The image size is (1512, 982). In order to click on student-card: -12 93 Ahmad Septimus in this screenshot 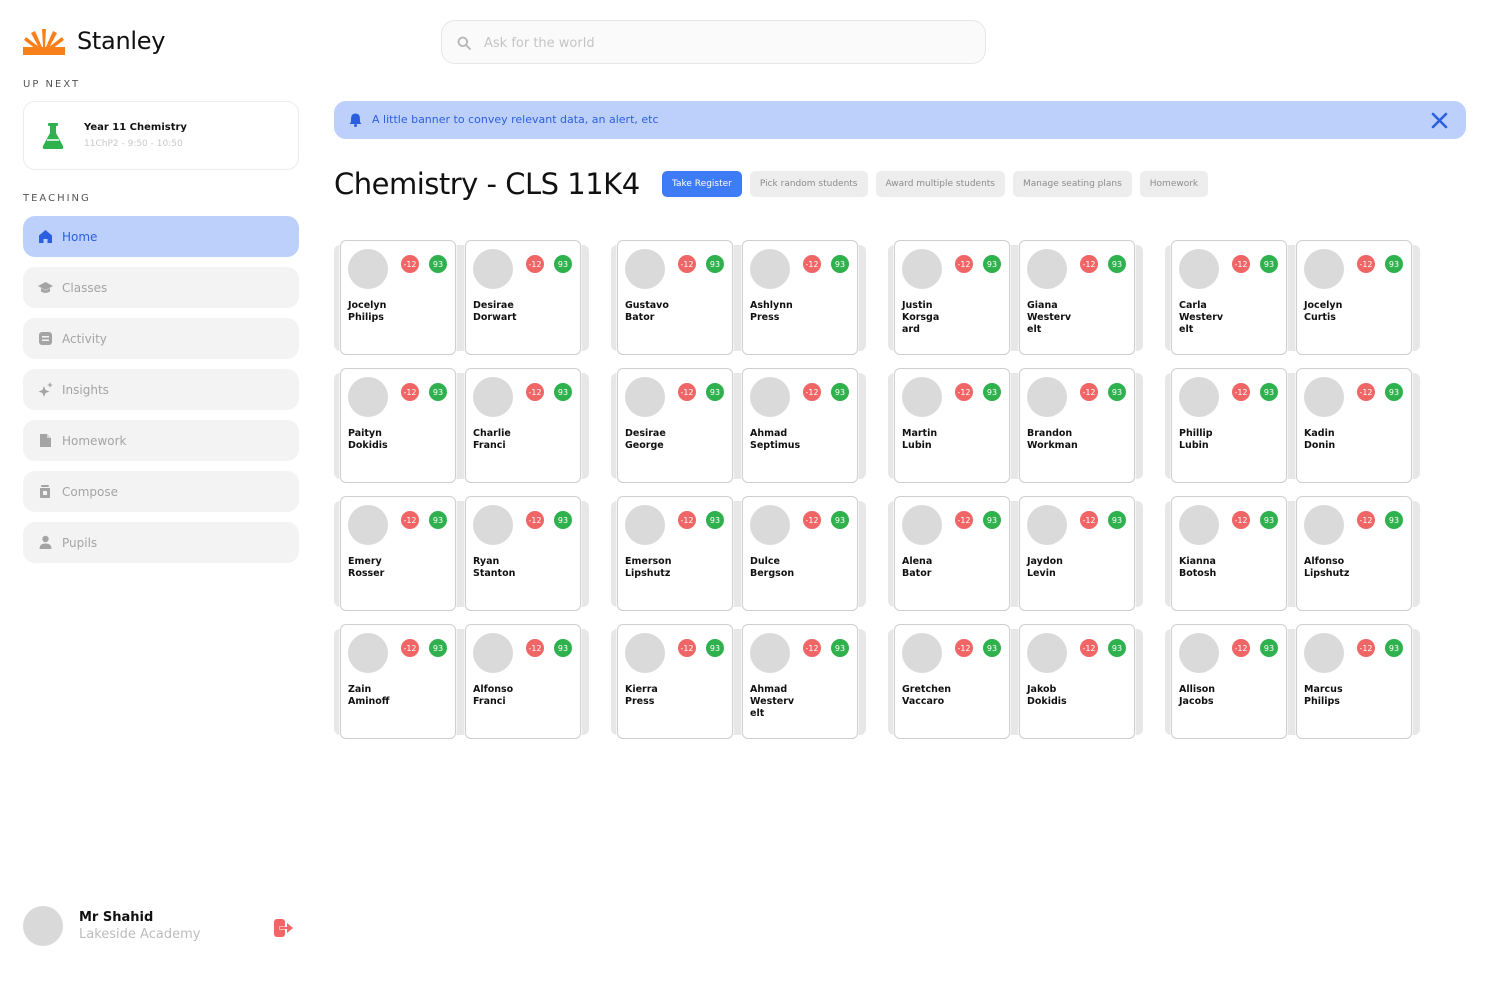, I will do `click(800, 425)`.